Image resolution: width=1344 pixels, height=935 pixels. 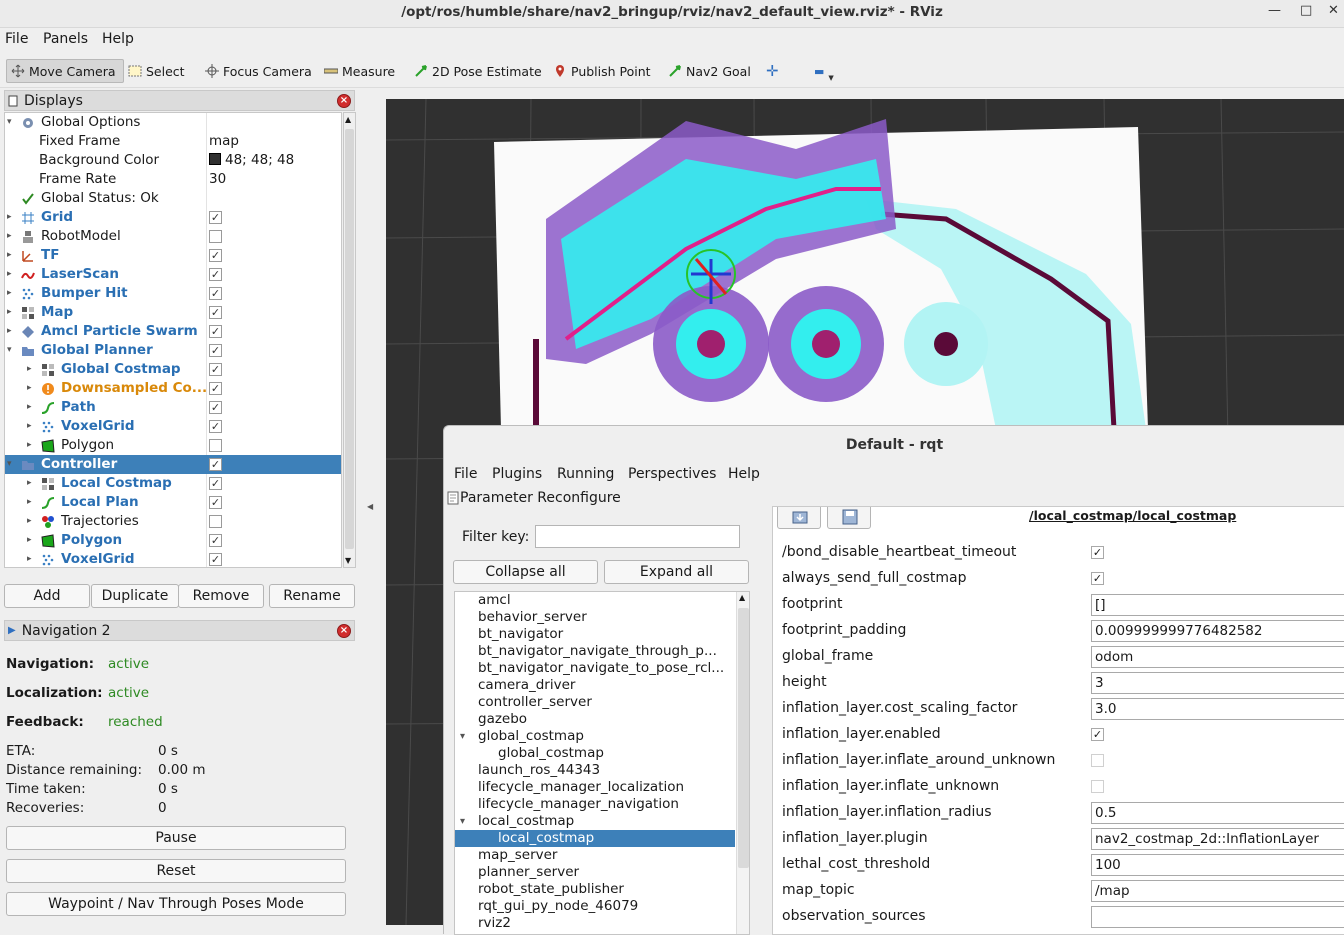 I want to click on expand-all-button: Expand all, so click(x=676, y=572).